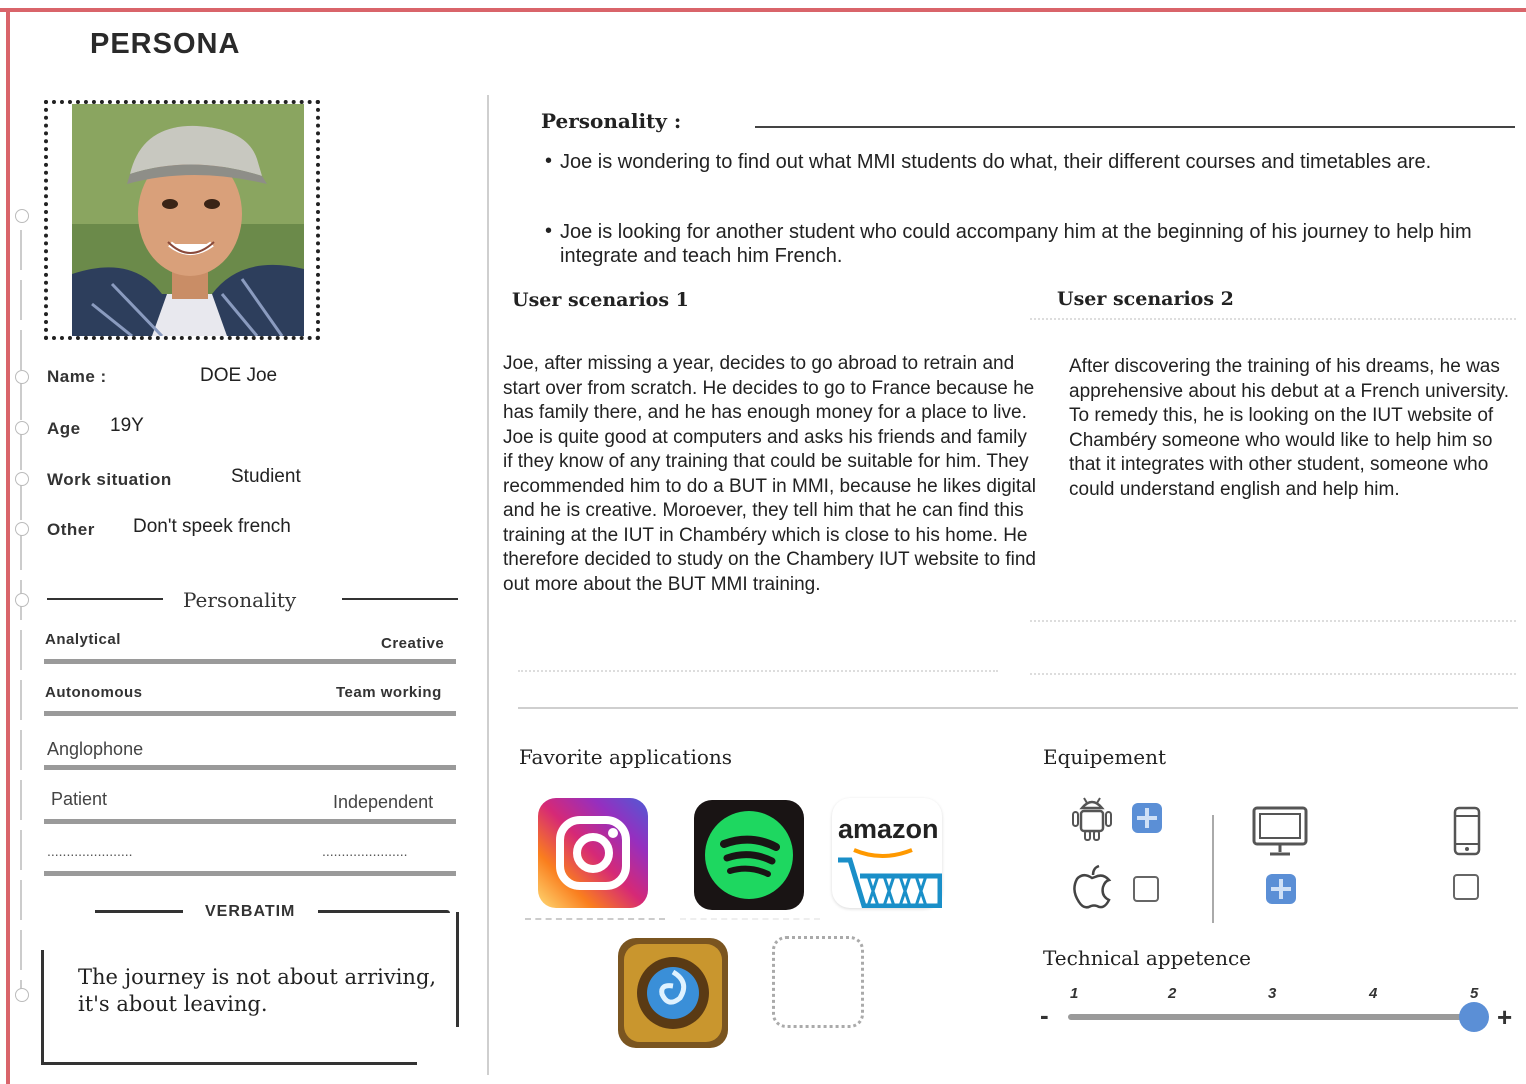 The height and width of the screenshot is (1084, 1526). I want to click on android-checkbox, so click(1147, 818).